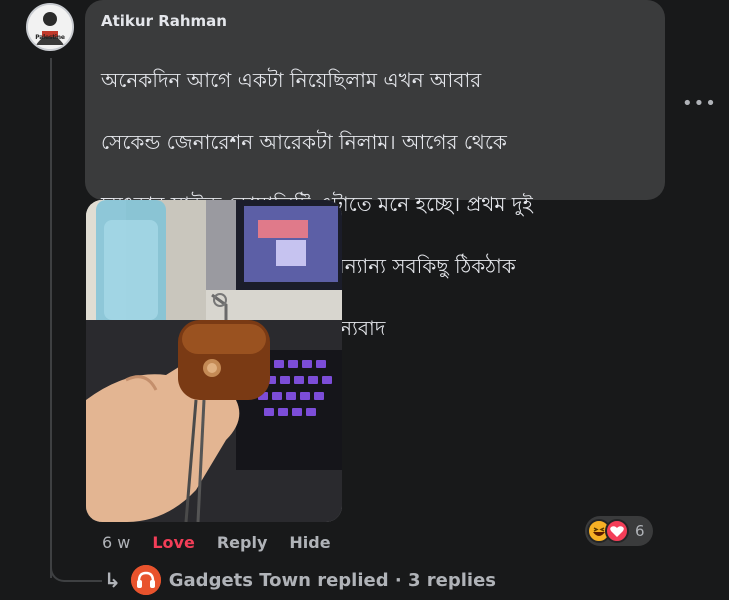 The height and width of the screenshot is (600, 729). What do you see at coordinates (640, 531) in the screenshot?
I see `reaction-count: 6` at bounding box center [640, 531].